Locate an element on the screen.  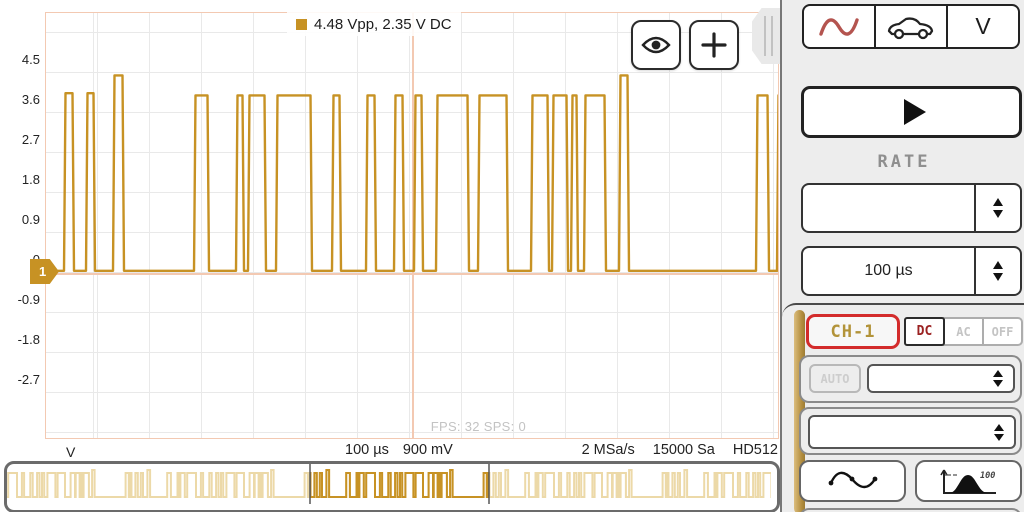
y-axis-label: 1.8 is located at coordinates (30, 179).